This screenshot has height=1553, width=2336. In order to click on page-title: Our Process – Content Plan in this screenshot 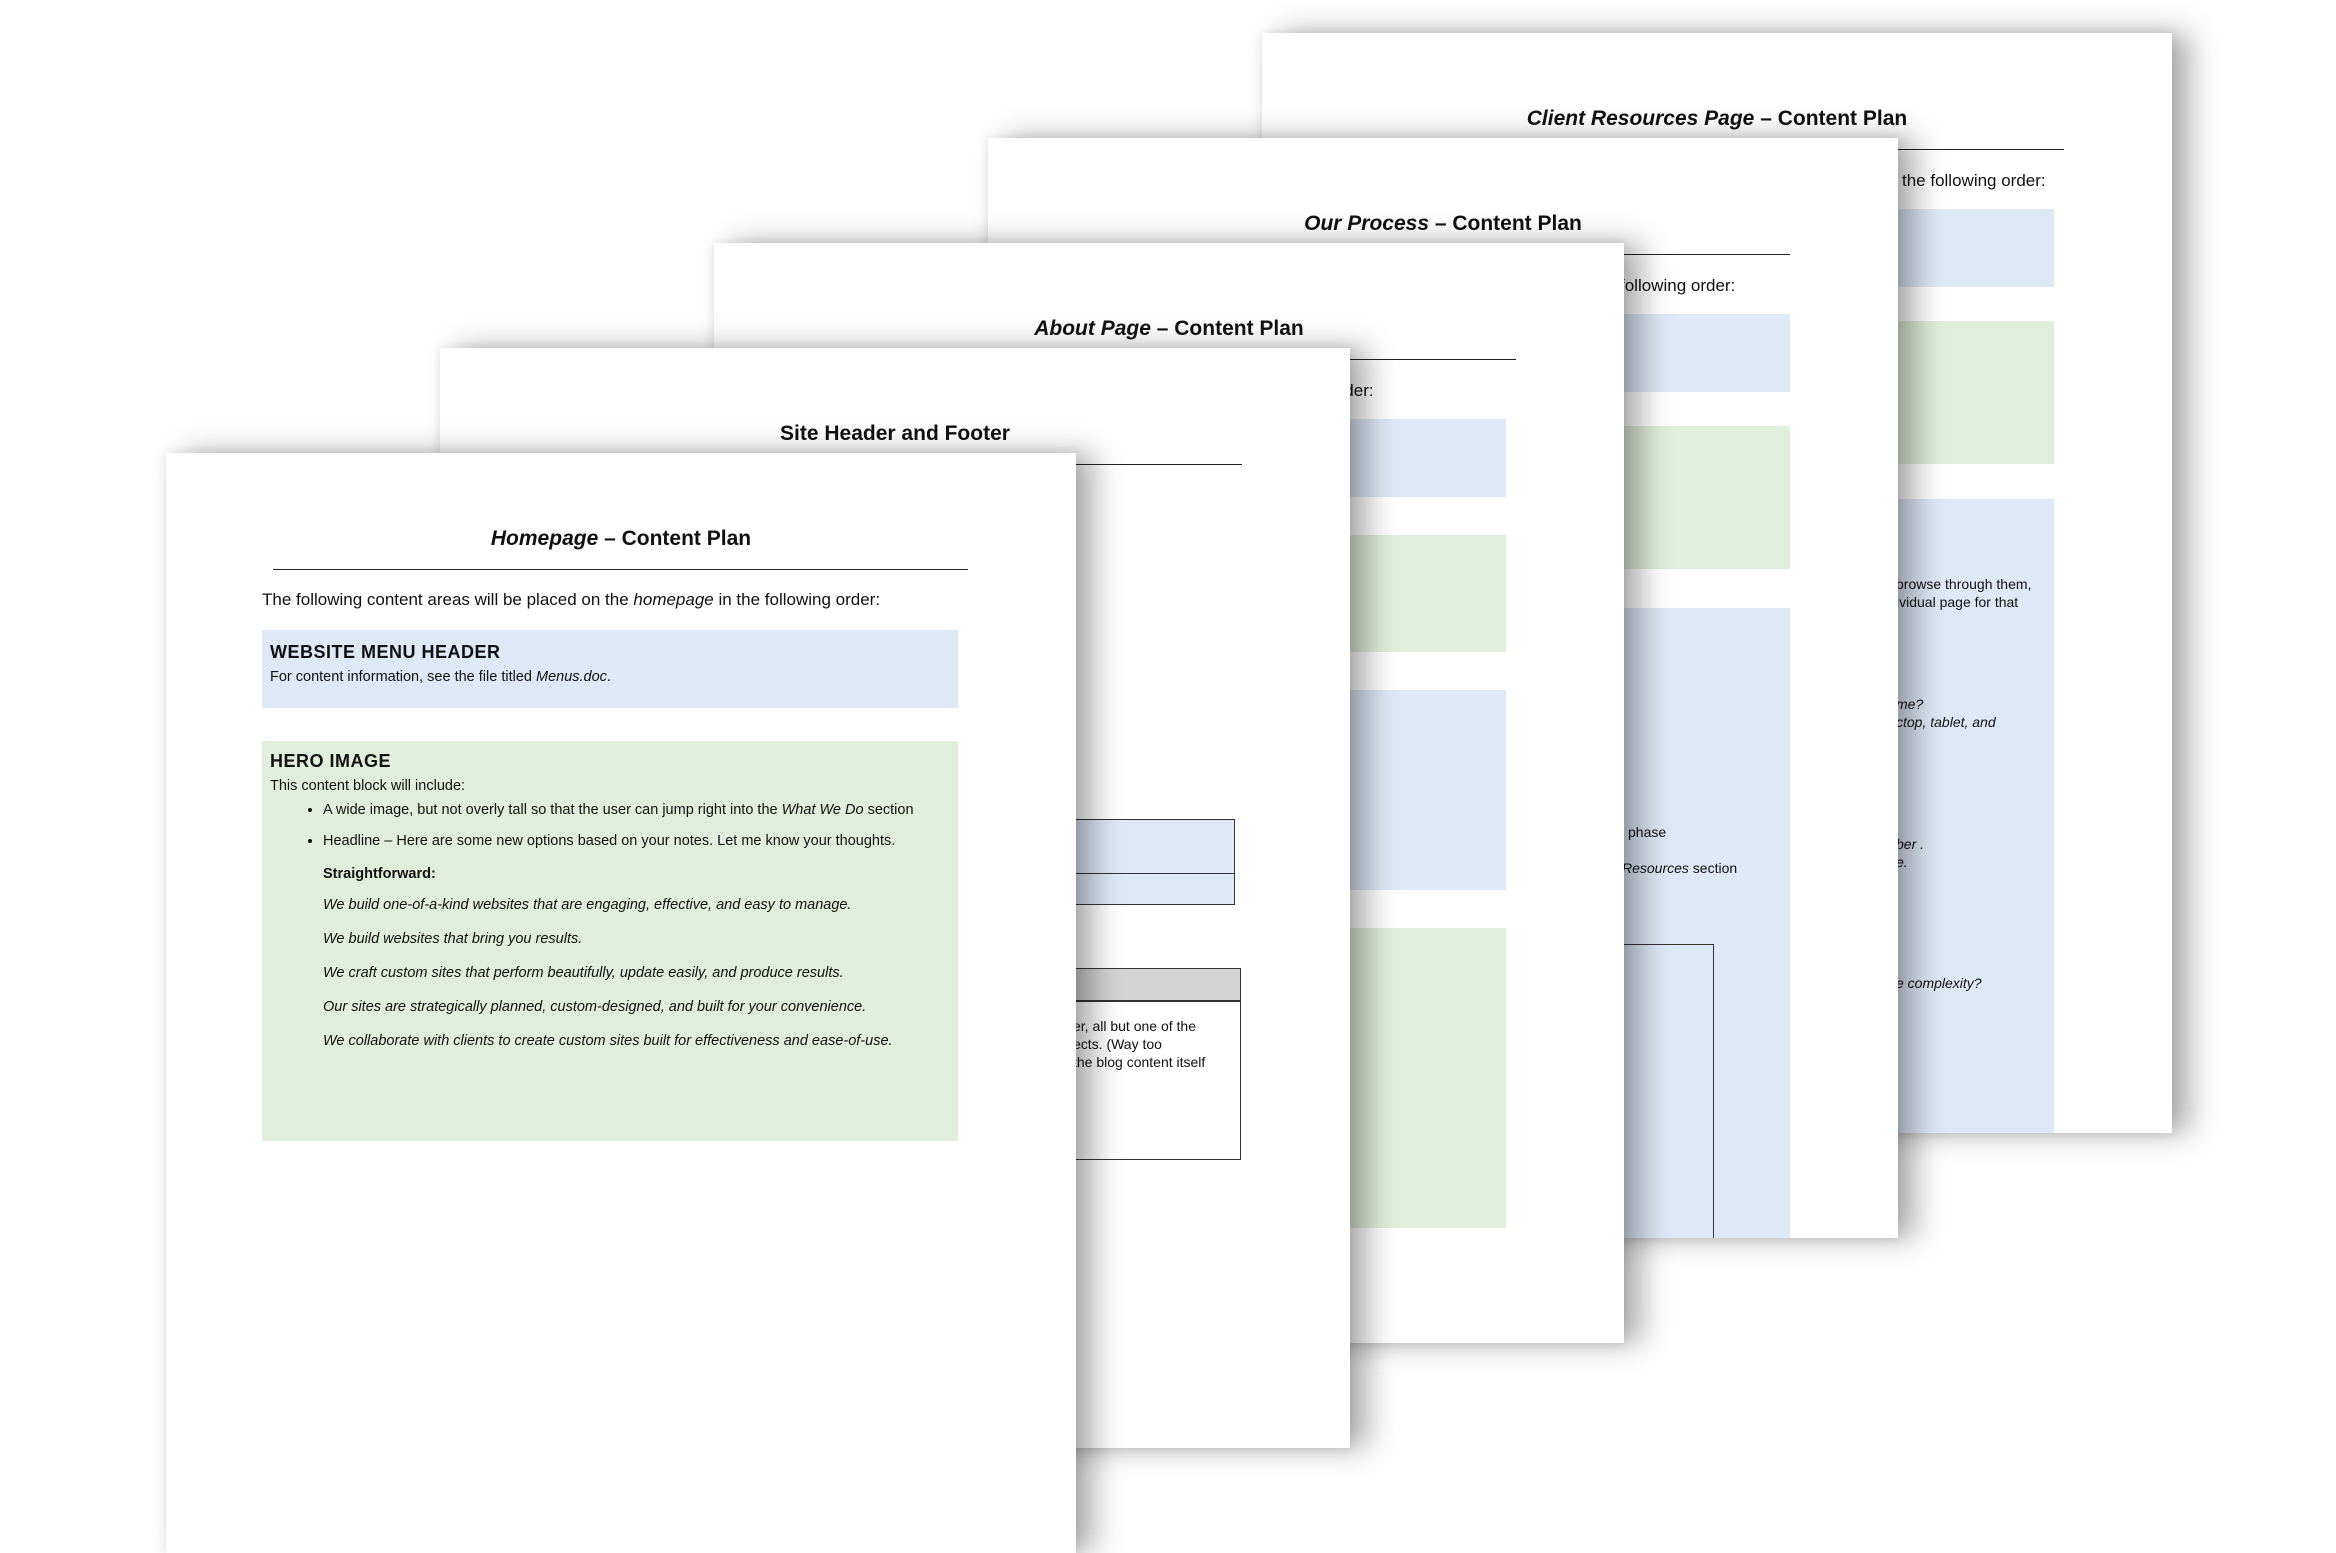, I will do `click(1443, 224)`.